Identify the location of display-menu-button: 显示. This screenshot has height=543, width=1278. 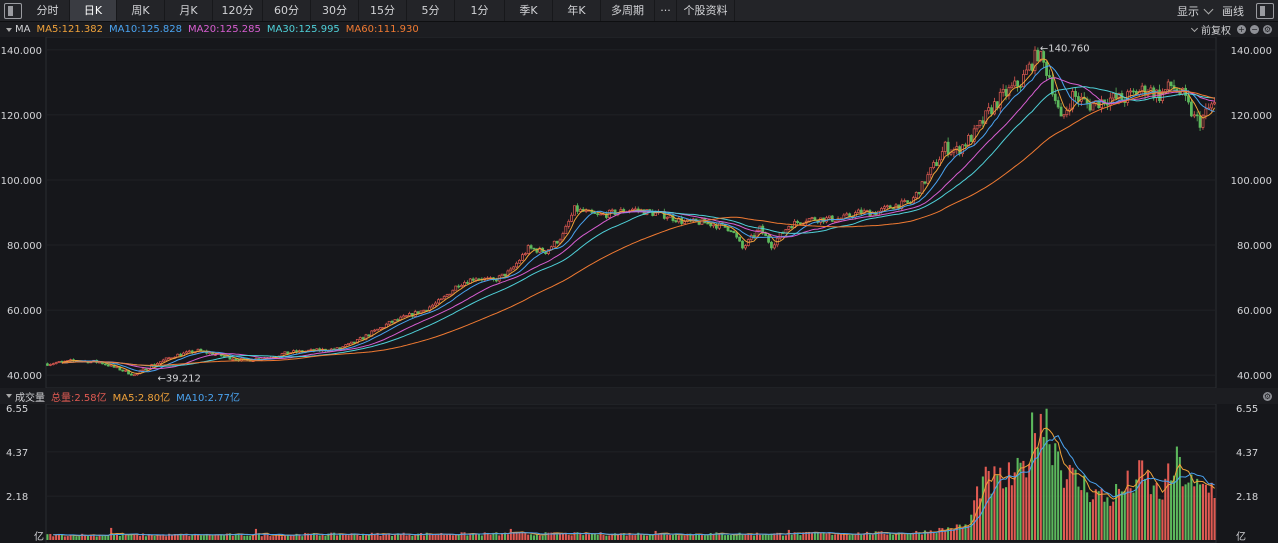
(1188, 11).